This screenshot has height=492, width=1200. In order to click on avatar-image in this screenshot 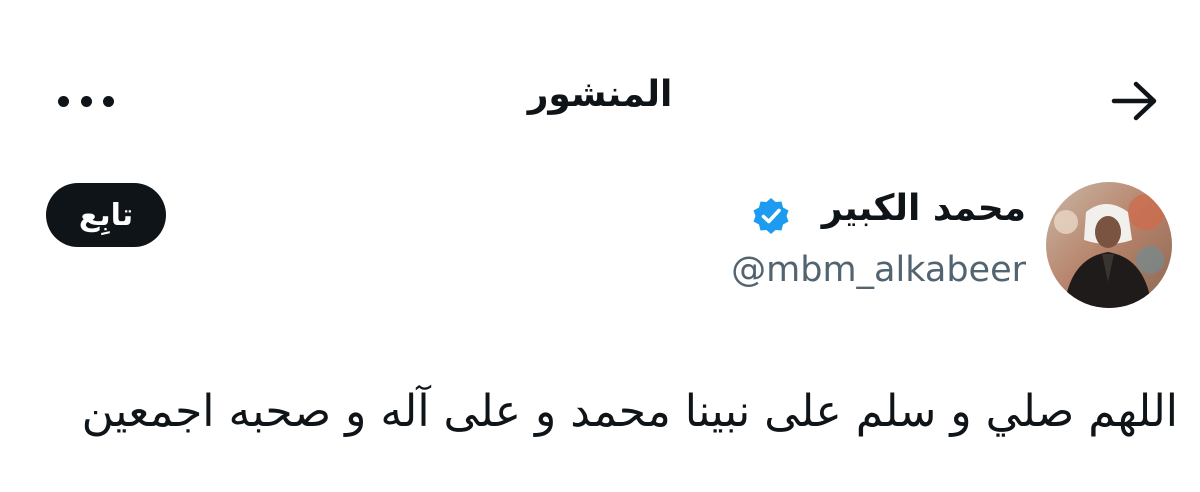, I will do `click(1109, 245)`.